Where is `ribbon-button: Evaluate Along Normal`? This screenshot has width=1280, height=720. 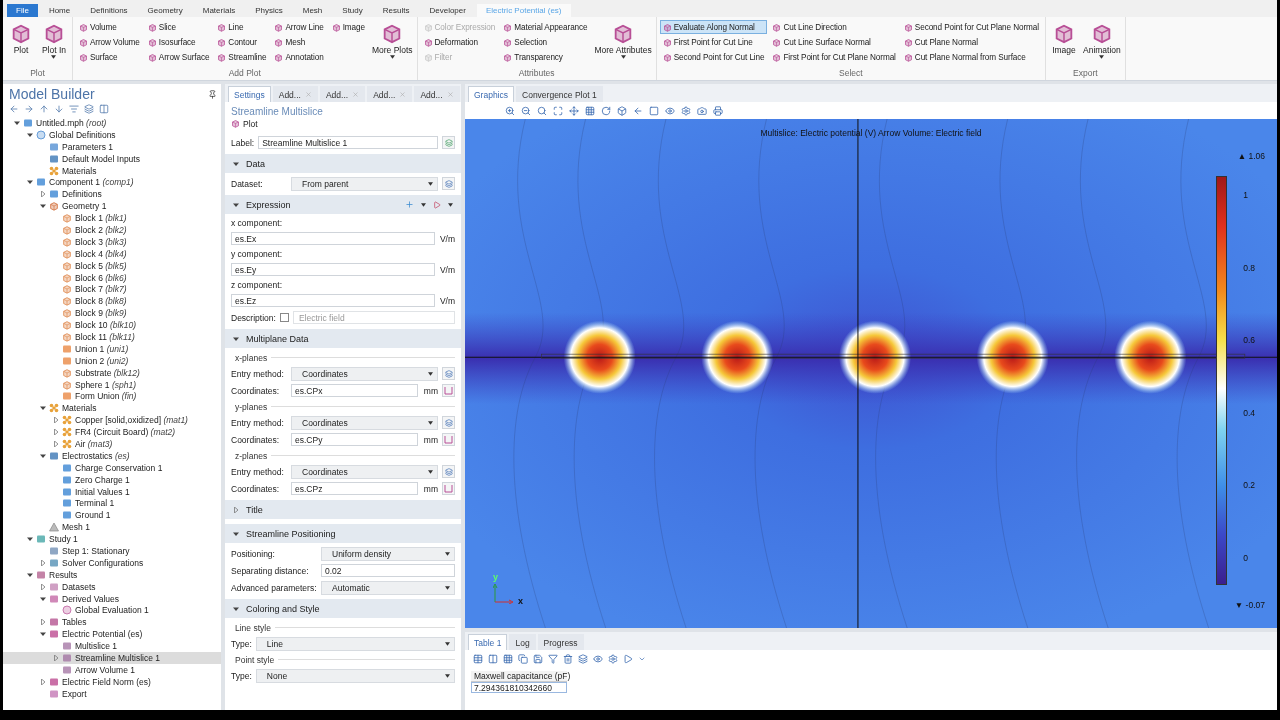
ribbon-button: Evaluate Along Normal is located at coordinates (713, 27).